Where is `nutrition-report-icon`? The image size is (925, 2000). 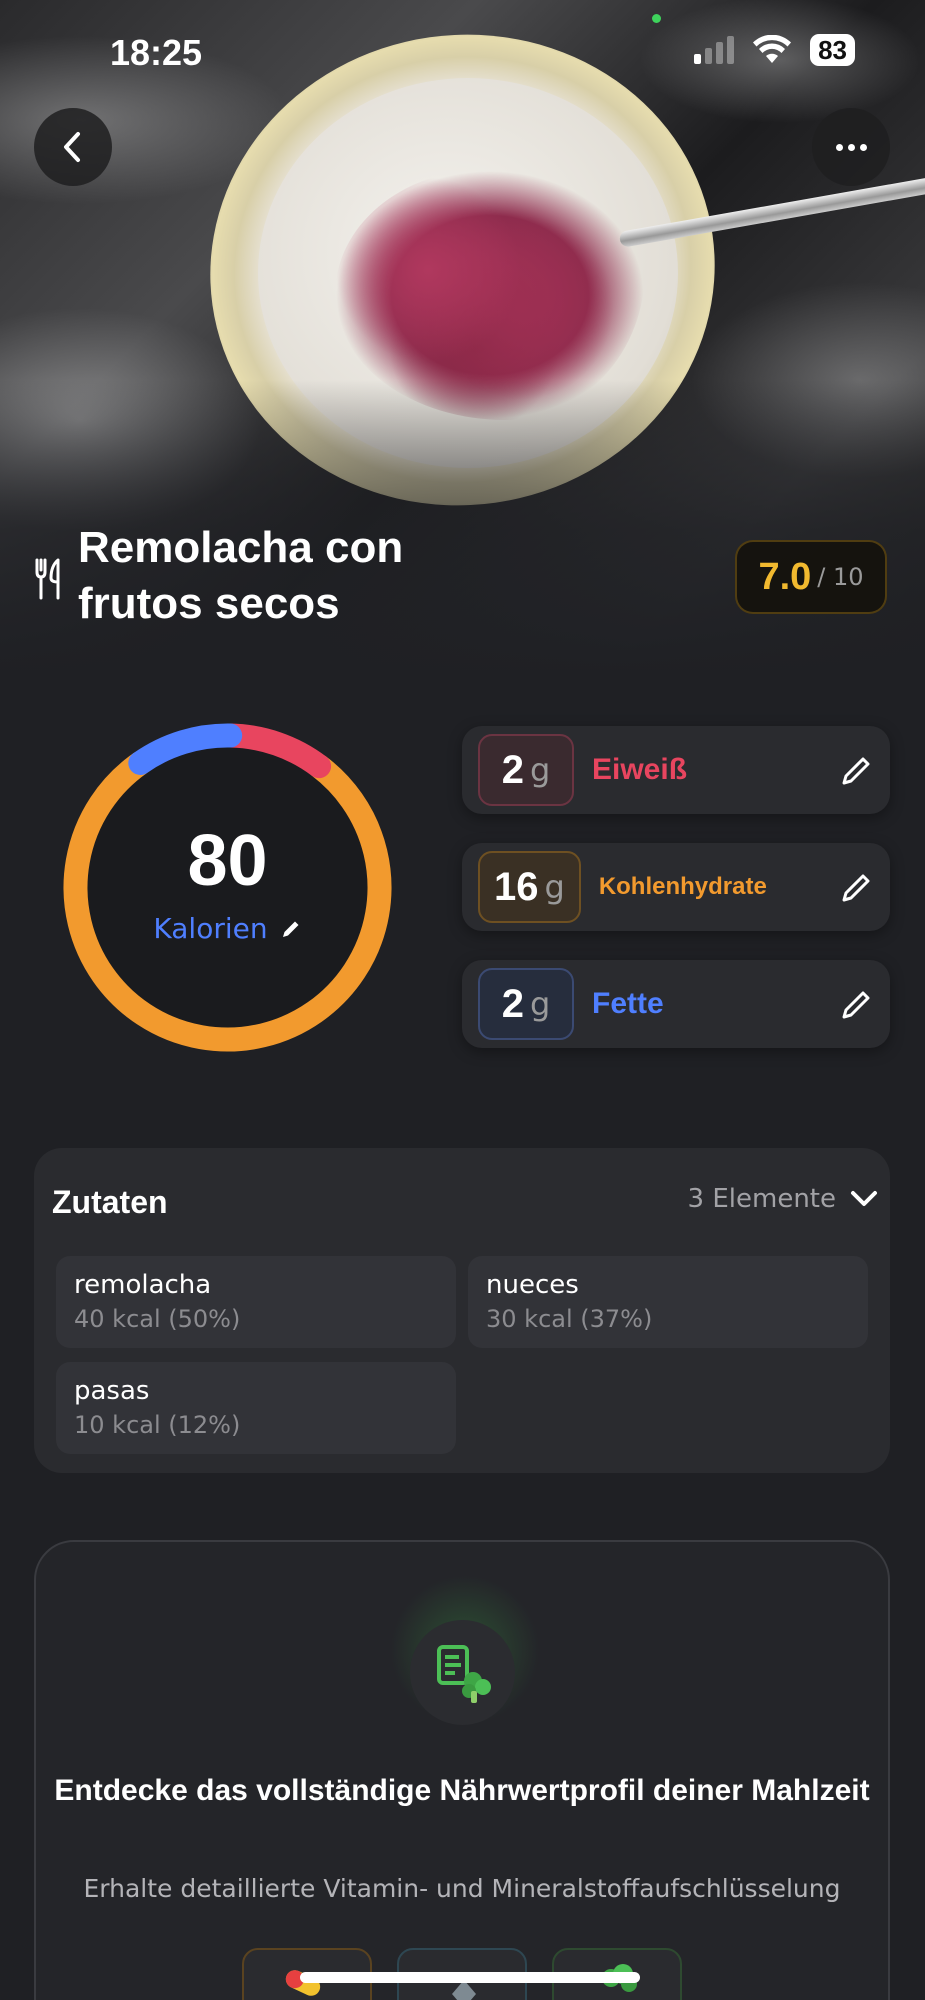 nutrition-report-icon is located at coordinates (462, 1672).